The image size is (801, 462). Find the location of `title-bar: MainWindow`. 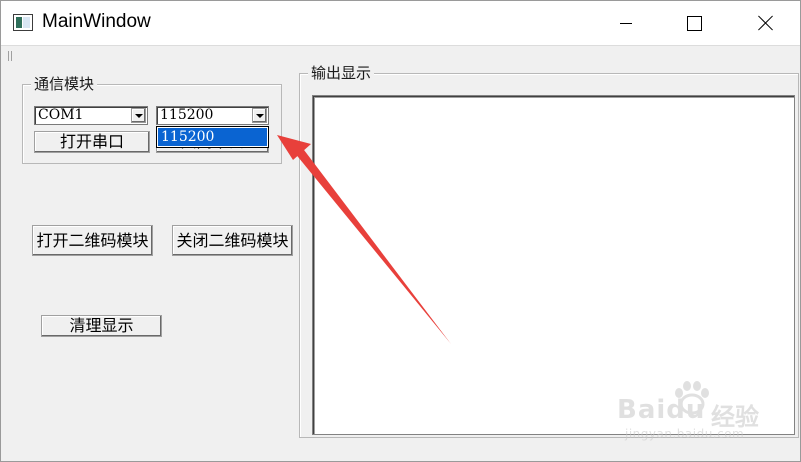

title-bar: MainWindow is located at coordinates (400, 23).